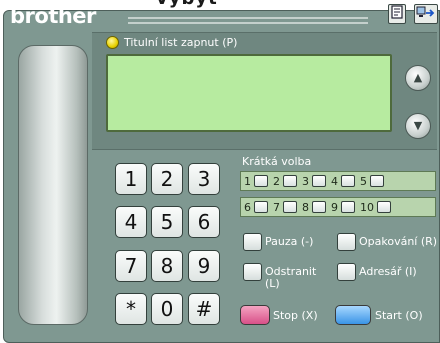 The height and width of the screenshot is (343, 440). I want to click on speed-dial-10-button, so click(384, 207).